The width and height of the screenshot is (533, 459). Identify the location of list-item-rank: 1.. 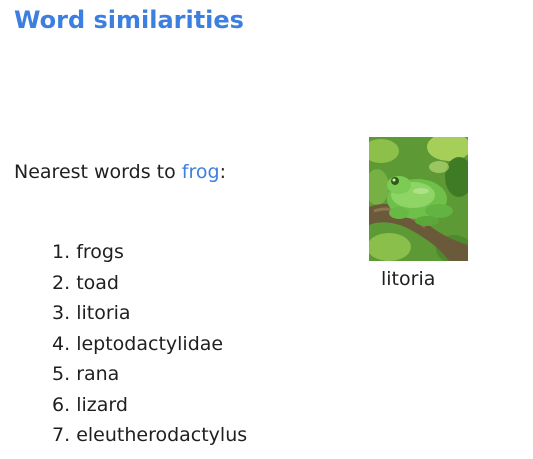
(61, 252).